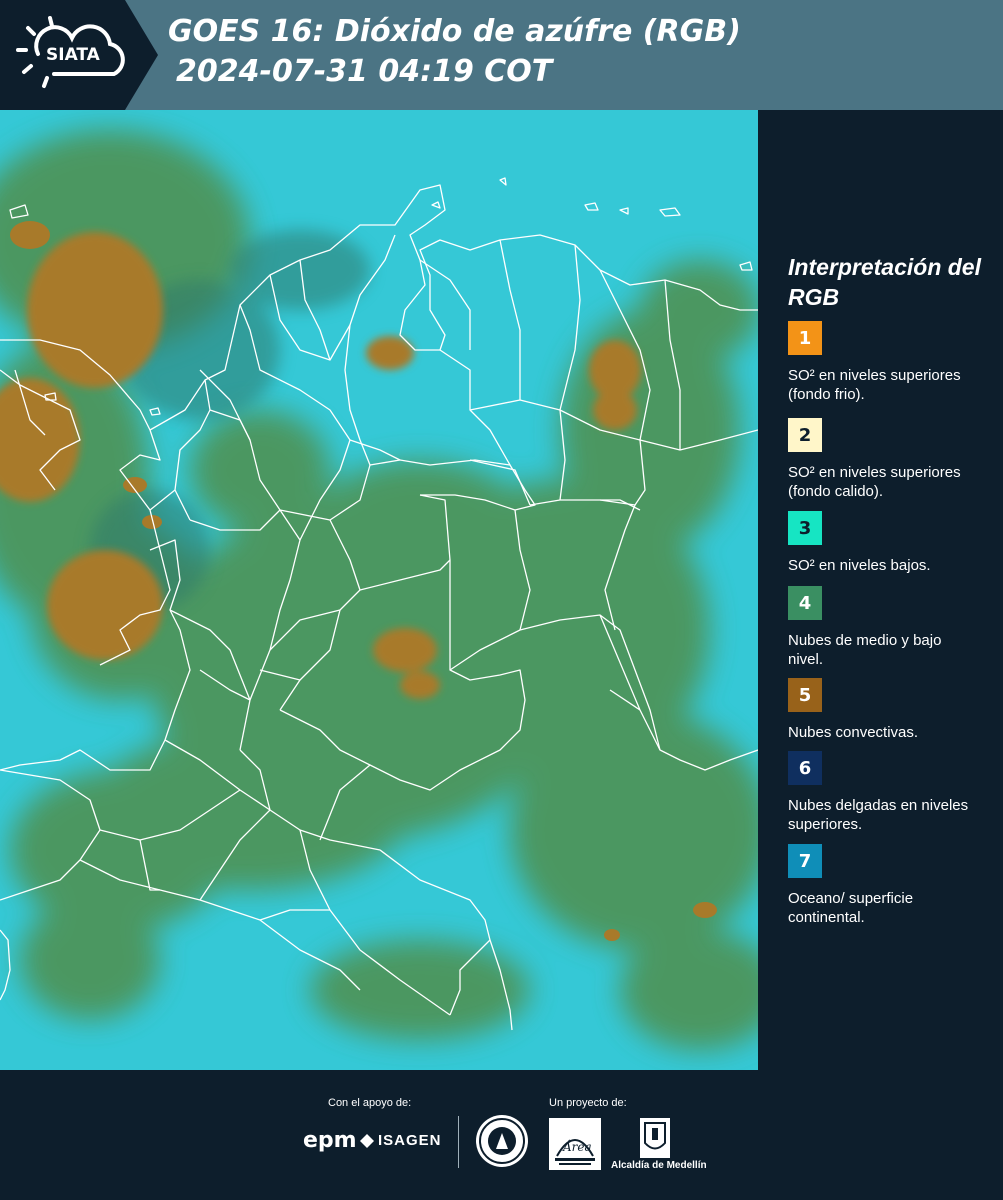 The height and width of the screenshot is (1200, 1003). What do you see at coordinates (865, 650) in the screenshot?
I see `legend-text-4: Nubes de medio y bajo nivel.` at bounding box center [865, 650].